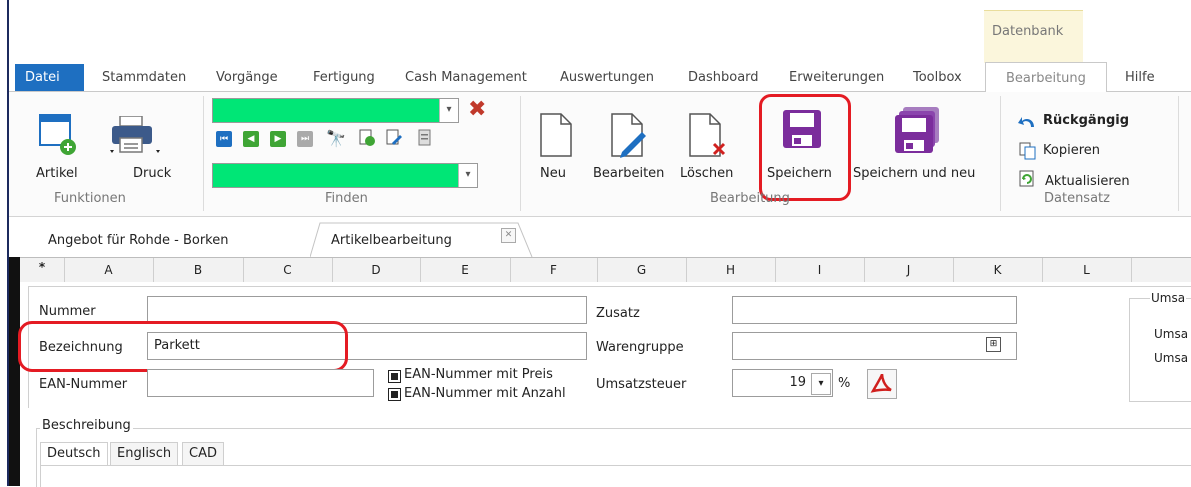 The height and width of the screenshot is (487, 1191). I want to click on menu-datei: Datei, so click(49, 77).